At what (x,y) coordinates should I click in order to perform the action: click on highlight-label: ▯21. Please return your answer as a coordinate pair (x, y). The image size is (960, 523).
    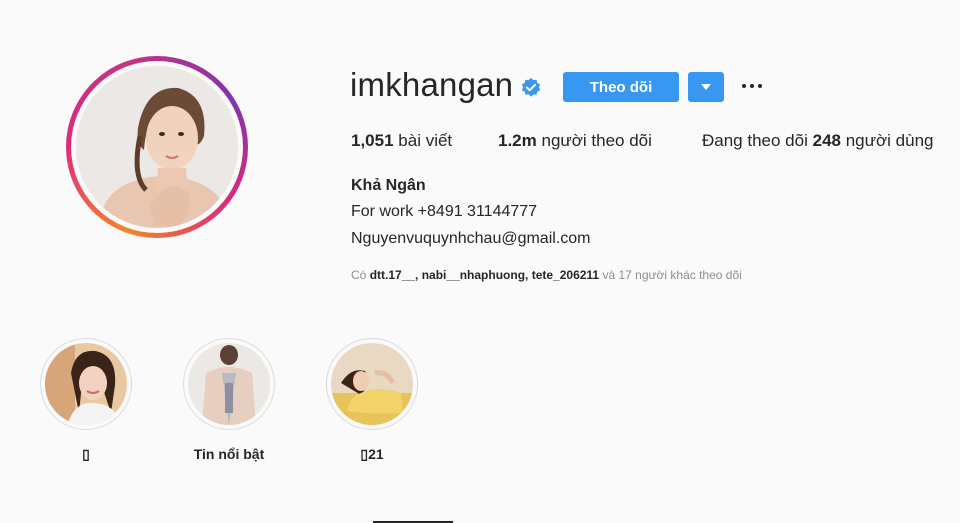
    Looking at the image, I should click on (372, 454).